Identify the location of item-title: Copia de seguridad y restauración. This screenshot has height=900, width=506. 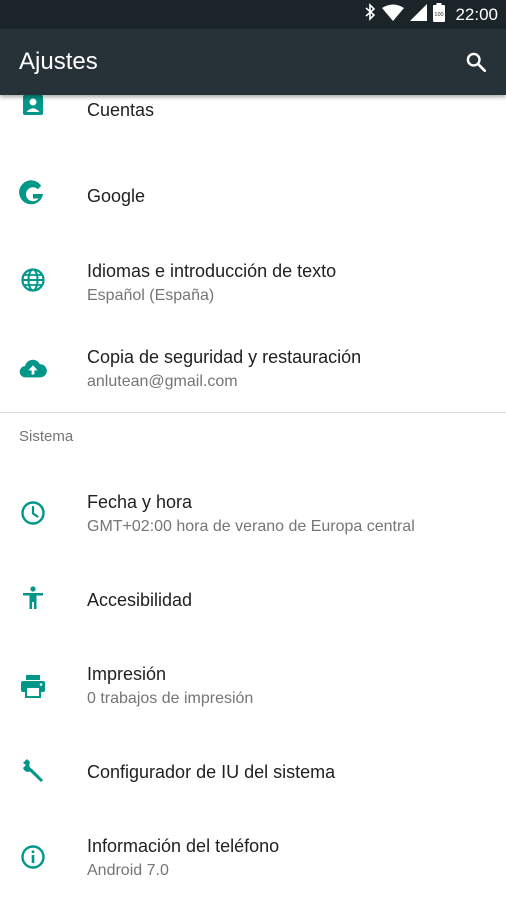
(224, 357).